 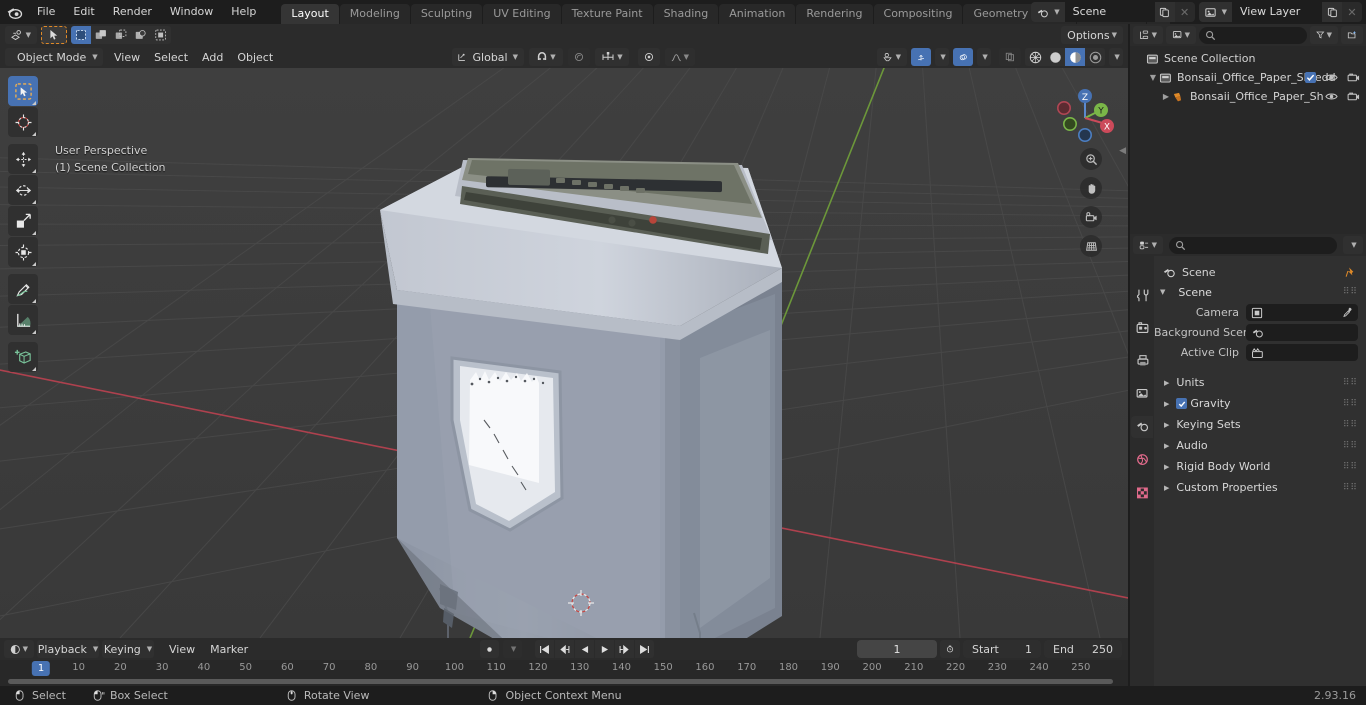 I want to click on viewport-menu-add: Add, so click(x=212, y=57).